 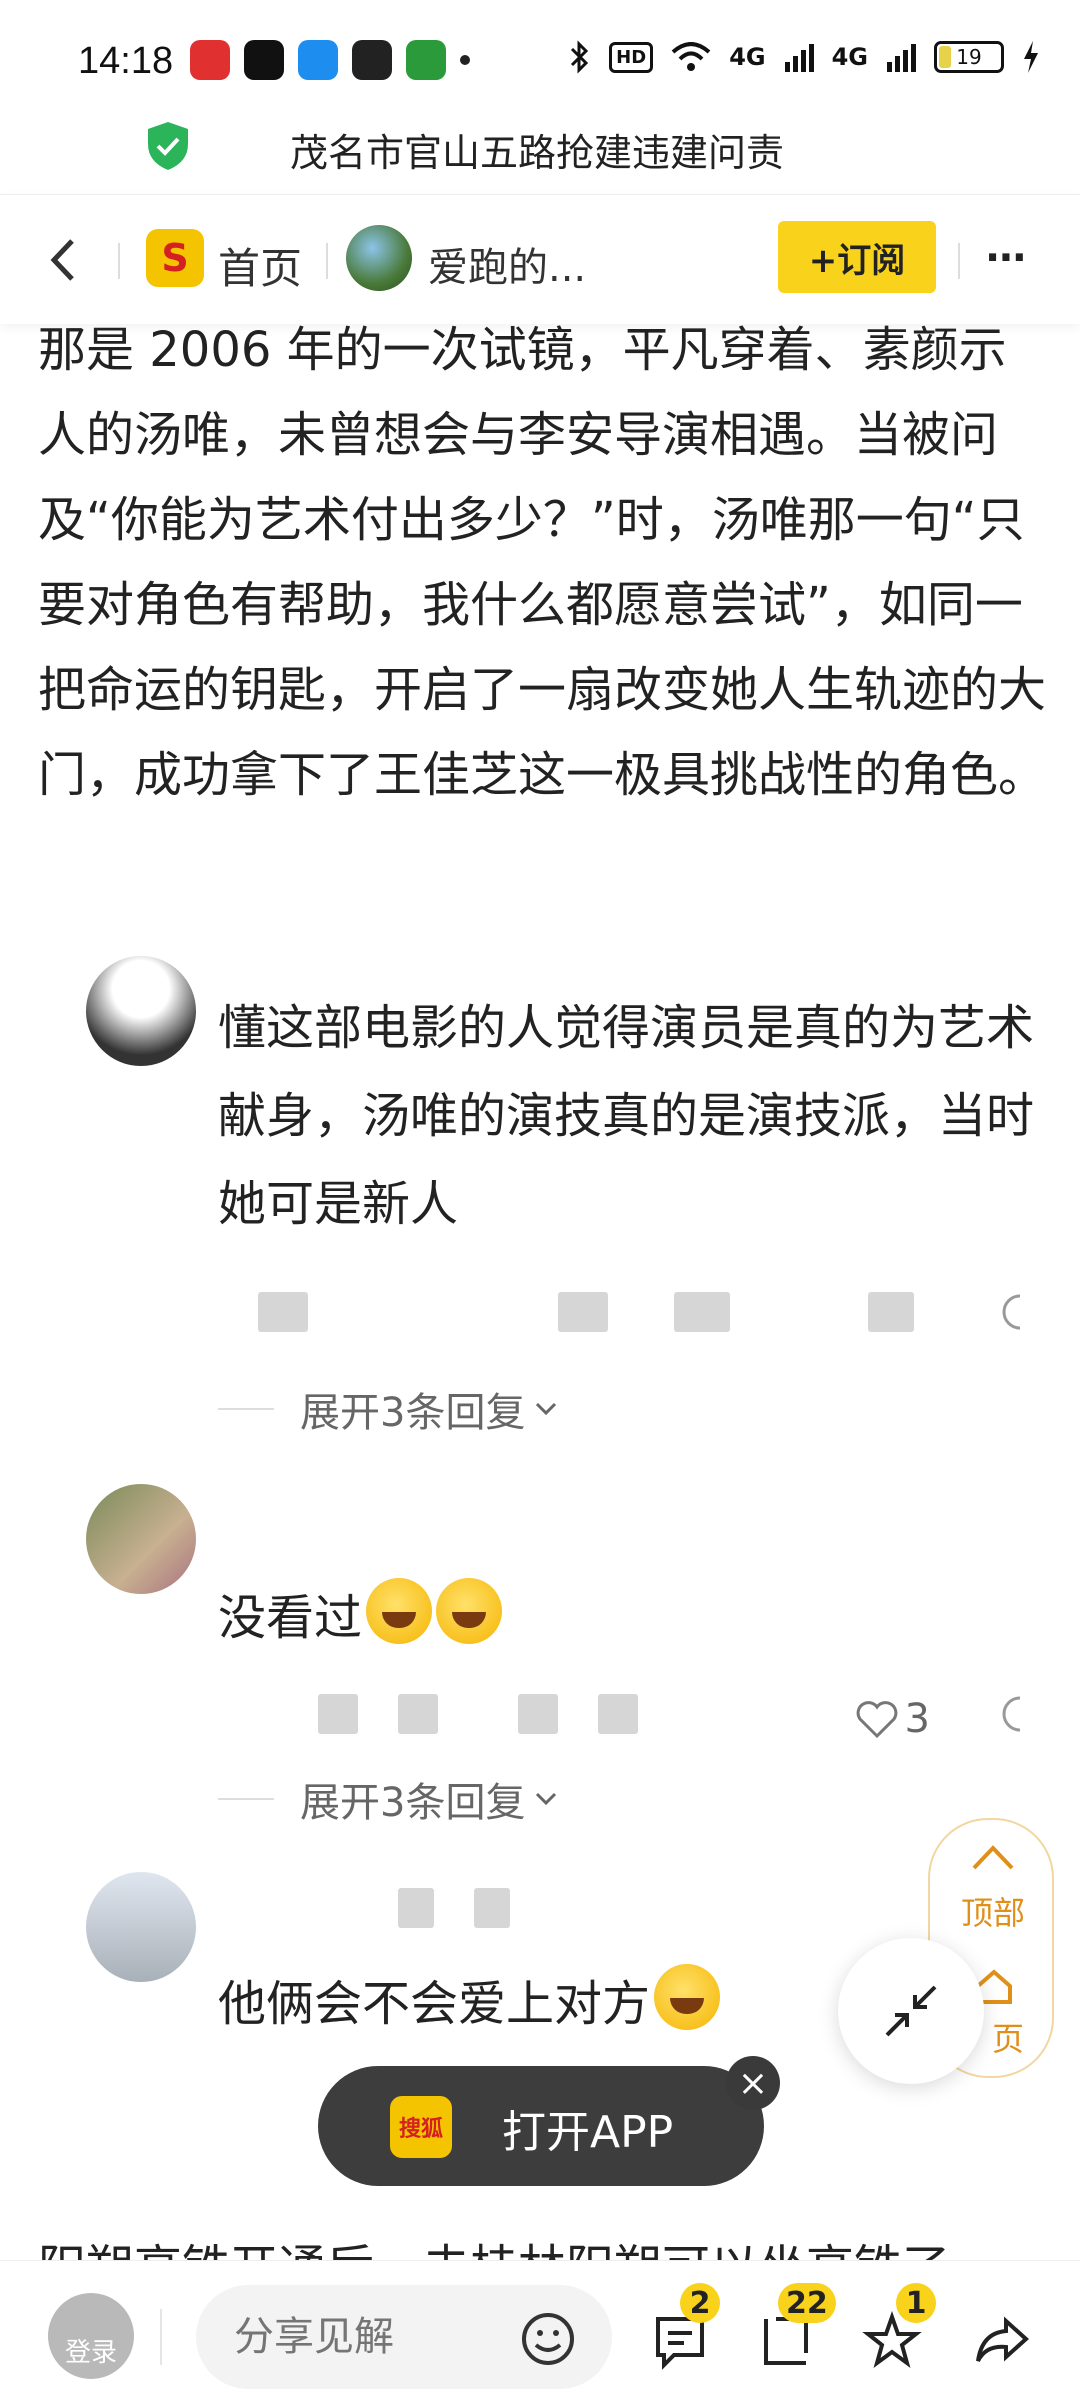 What do you see at coordinates (372, 60) in the screenshot?
I see `app-d-icon` at bounding box center [372, 60].